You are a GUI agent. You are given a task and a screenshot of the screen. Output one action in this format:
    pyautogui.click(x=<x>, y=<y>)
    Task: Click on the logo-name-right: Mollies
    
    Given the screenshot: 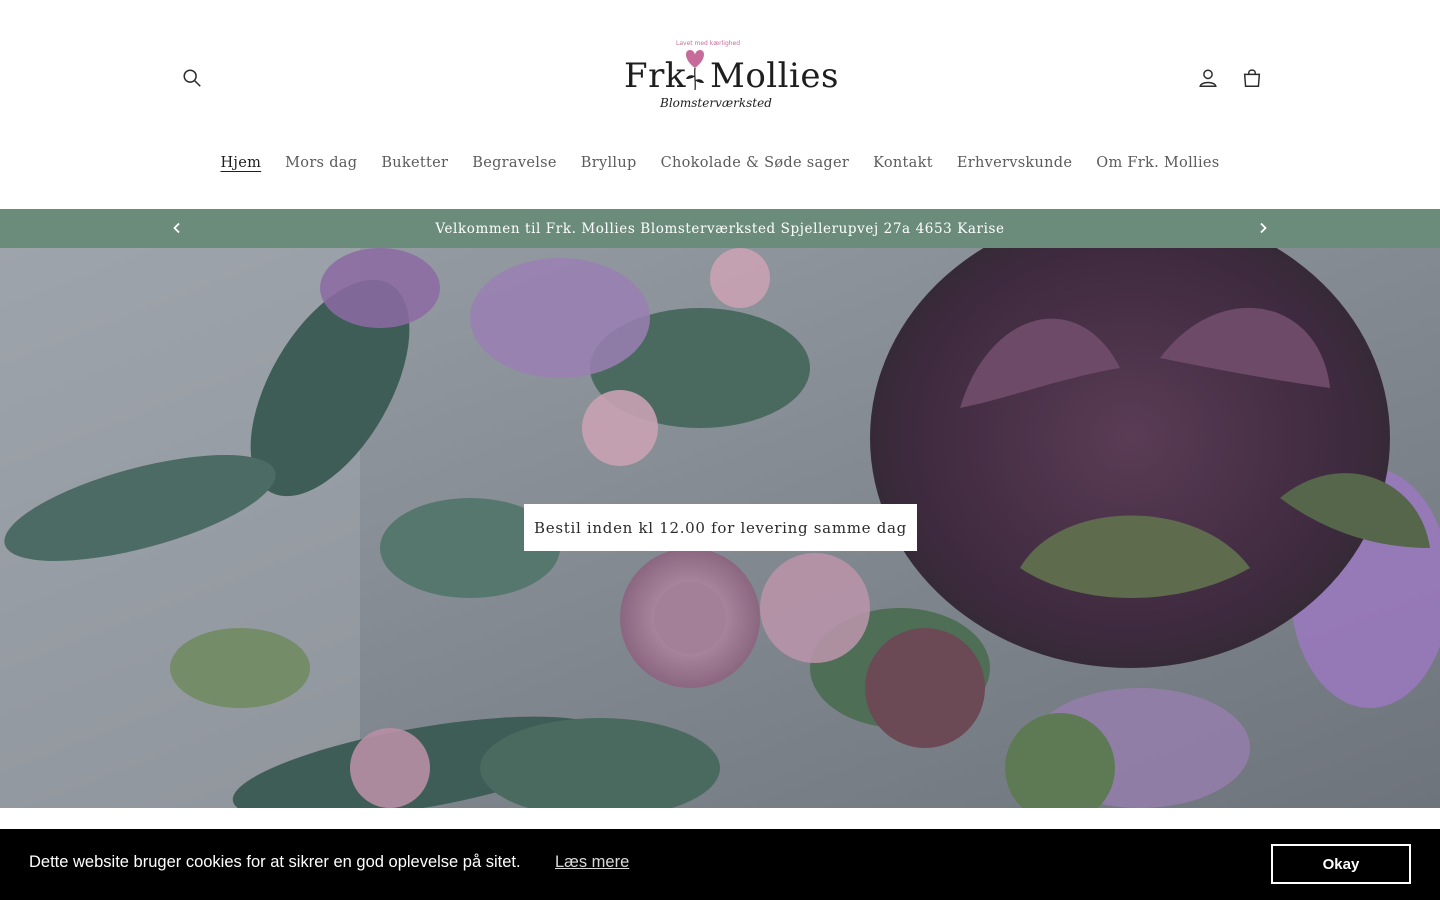 What is the action you would take?
    pyautogui.click(x=774, y=76)
    